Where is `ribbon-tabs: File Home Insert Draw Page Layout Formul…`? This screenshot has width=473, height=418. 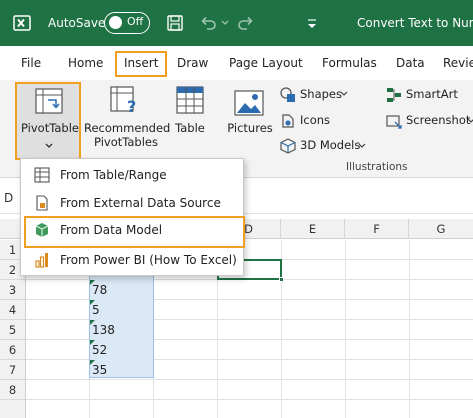
ribbon-tabs: File Home Insert Draw Page Layout Formul… is located at coordinates (236, 63).